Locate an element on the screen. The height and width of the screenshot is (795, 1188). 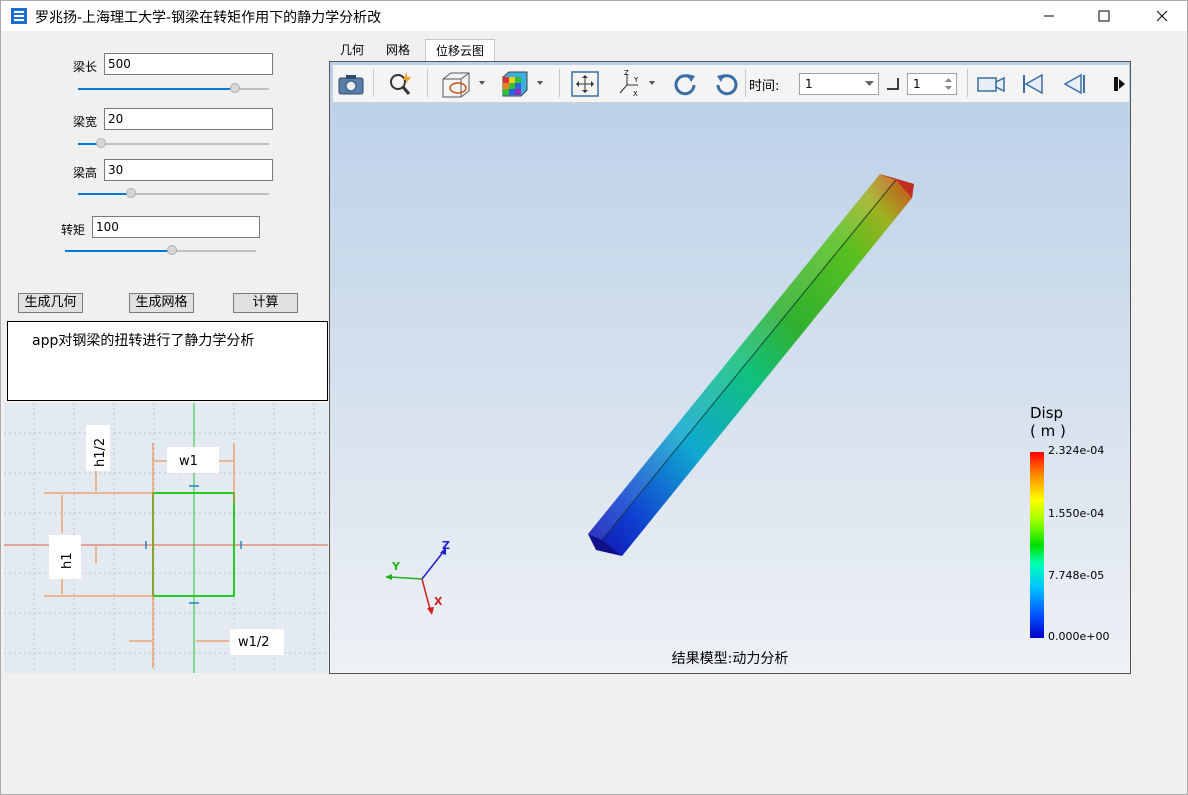
length-slider-fill is located at coordinates (156, 89).